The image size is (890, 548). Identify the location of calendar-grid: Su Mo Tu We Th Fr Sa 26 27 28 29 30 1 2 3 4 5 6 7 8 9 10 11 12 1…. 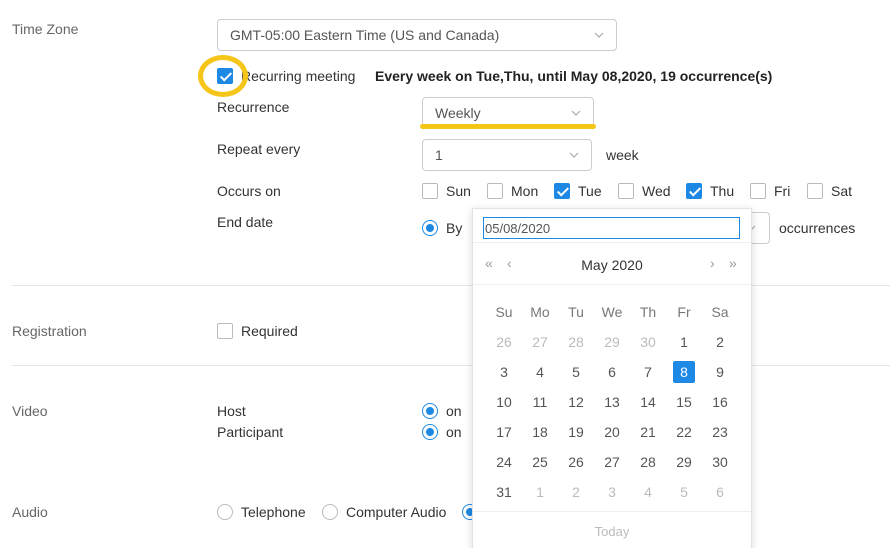
(612, 402).